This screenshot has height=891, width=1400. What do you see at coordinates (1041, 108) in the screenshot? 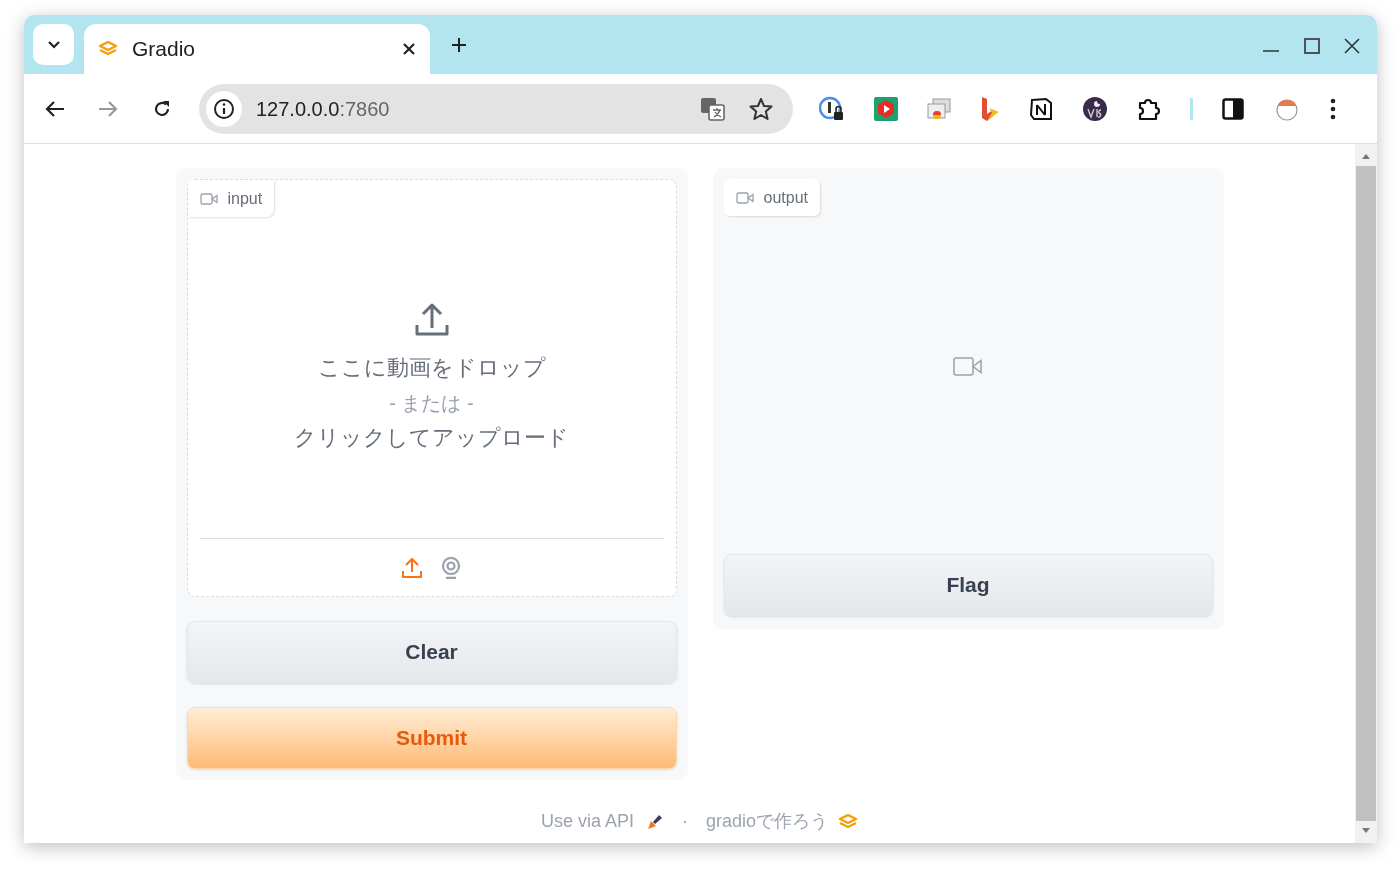
I see `notion-icon` at bounding box center [1041, 108].